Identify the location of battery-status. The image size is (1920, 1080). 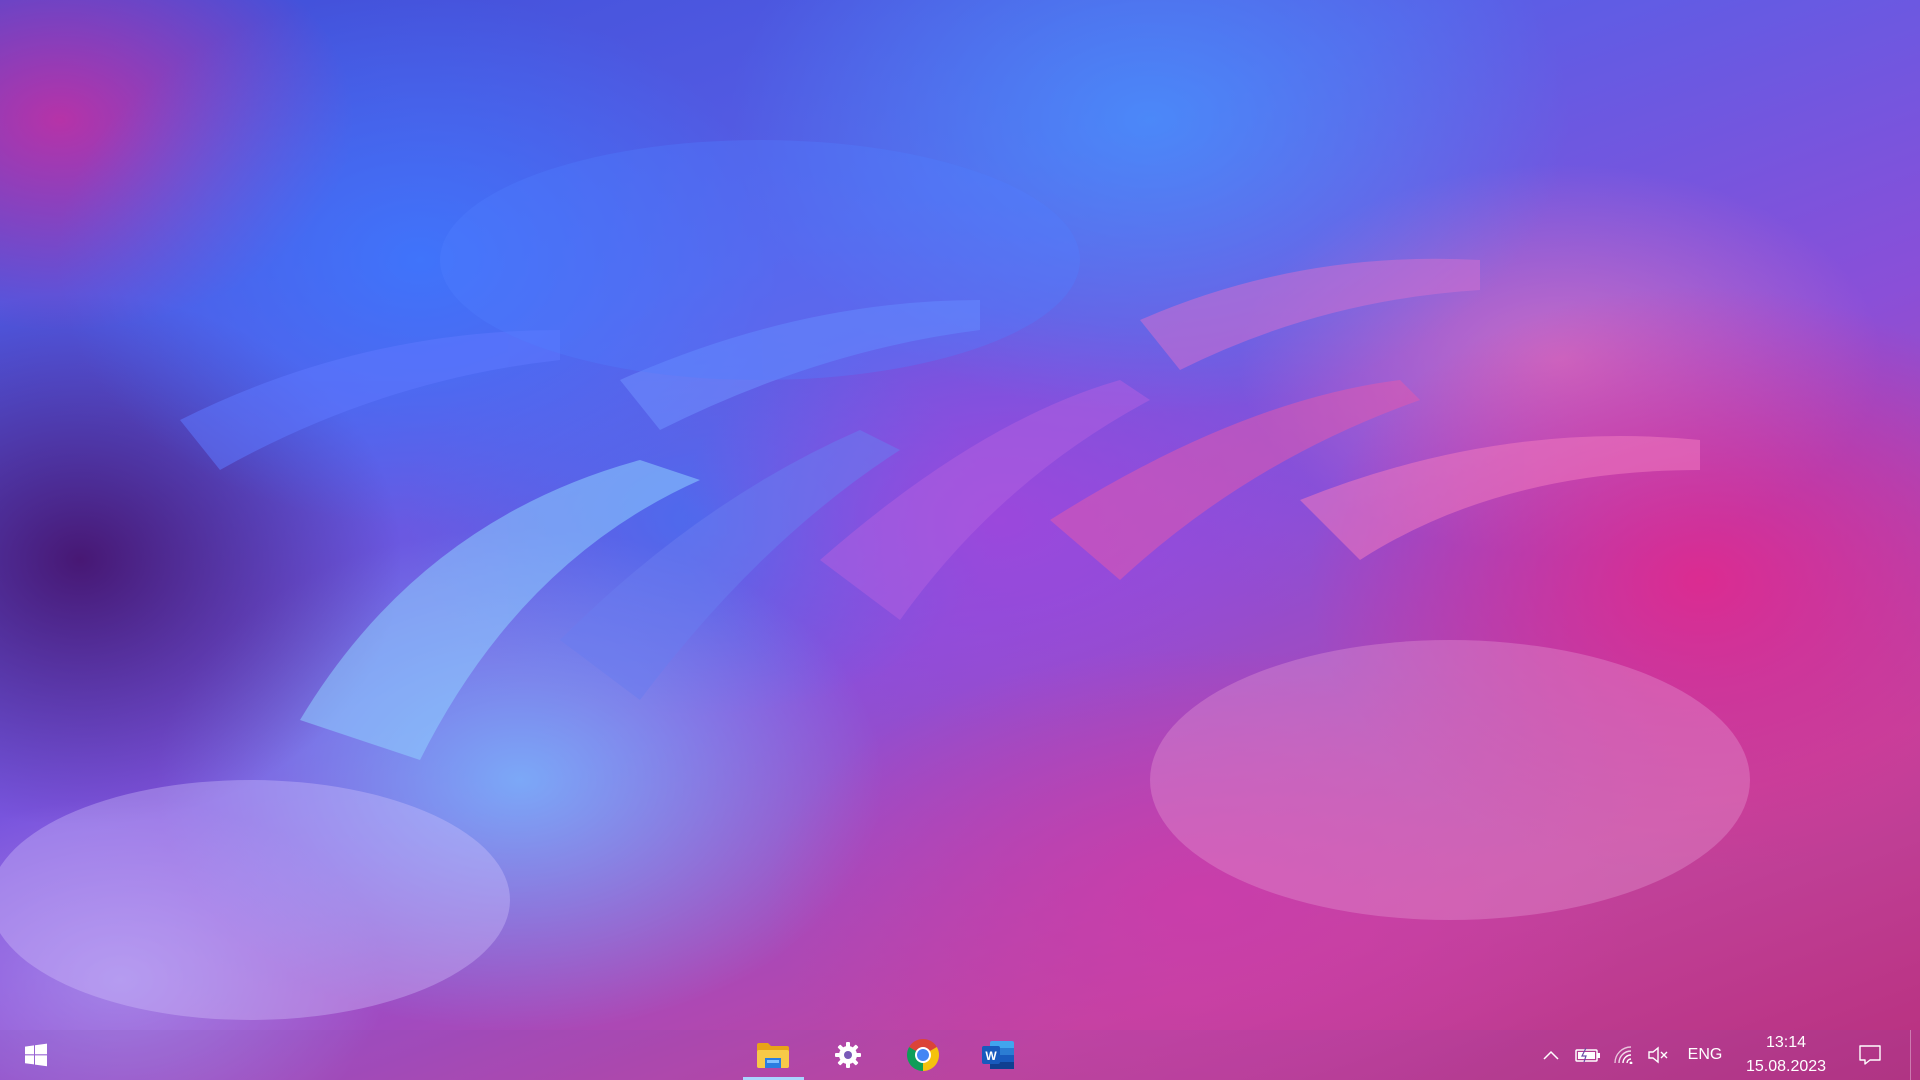
(1588, 1055).